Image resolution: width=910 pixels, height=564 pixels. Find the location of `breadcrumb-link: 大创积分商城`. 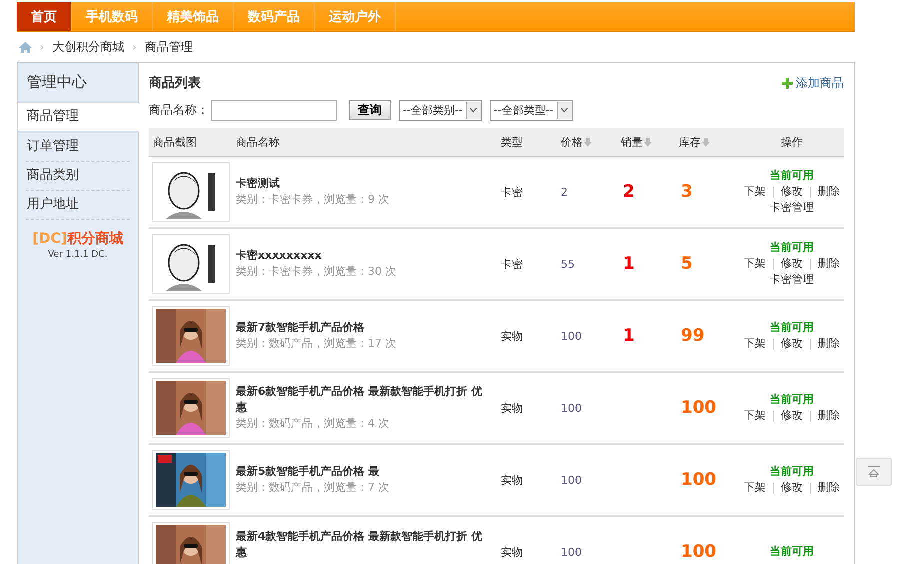

breadcrumb-link: 大创积分商城 is located at coordinates (88, 47).